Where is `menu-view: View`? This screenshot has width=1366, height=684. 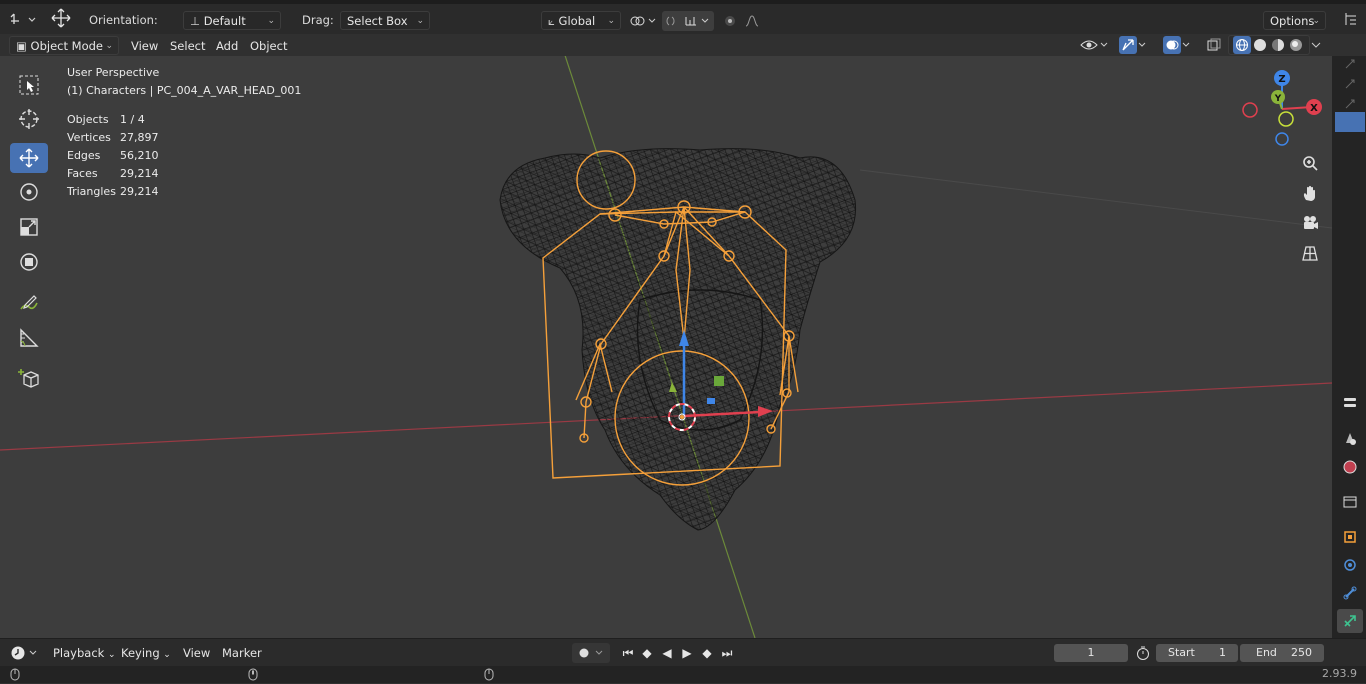
menu-view: View is located at coordinates (144, 46).